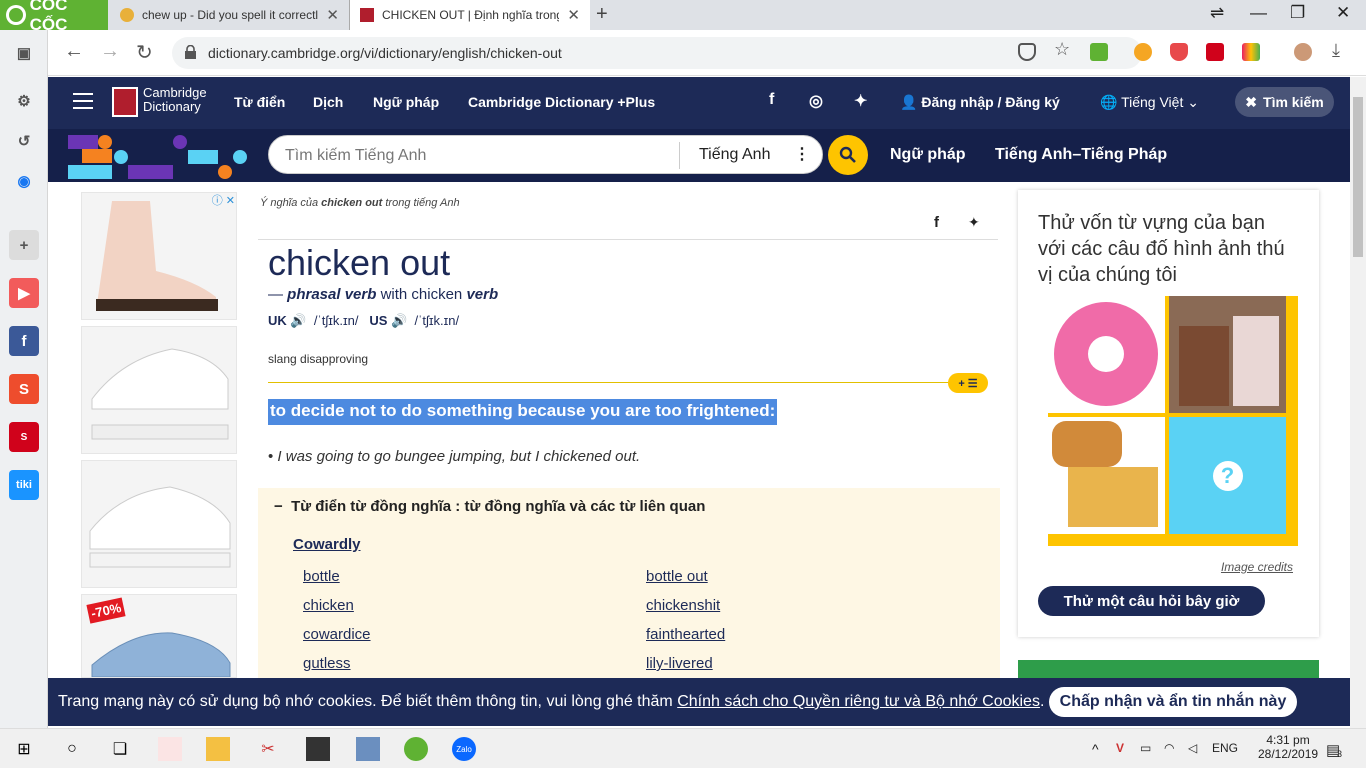 The image size is (1366, 768). Describe the element at coordinates (683, 605) in the screenshot. I see `synonym-link: chickenshit` at that location.